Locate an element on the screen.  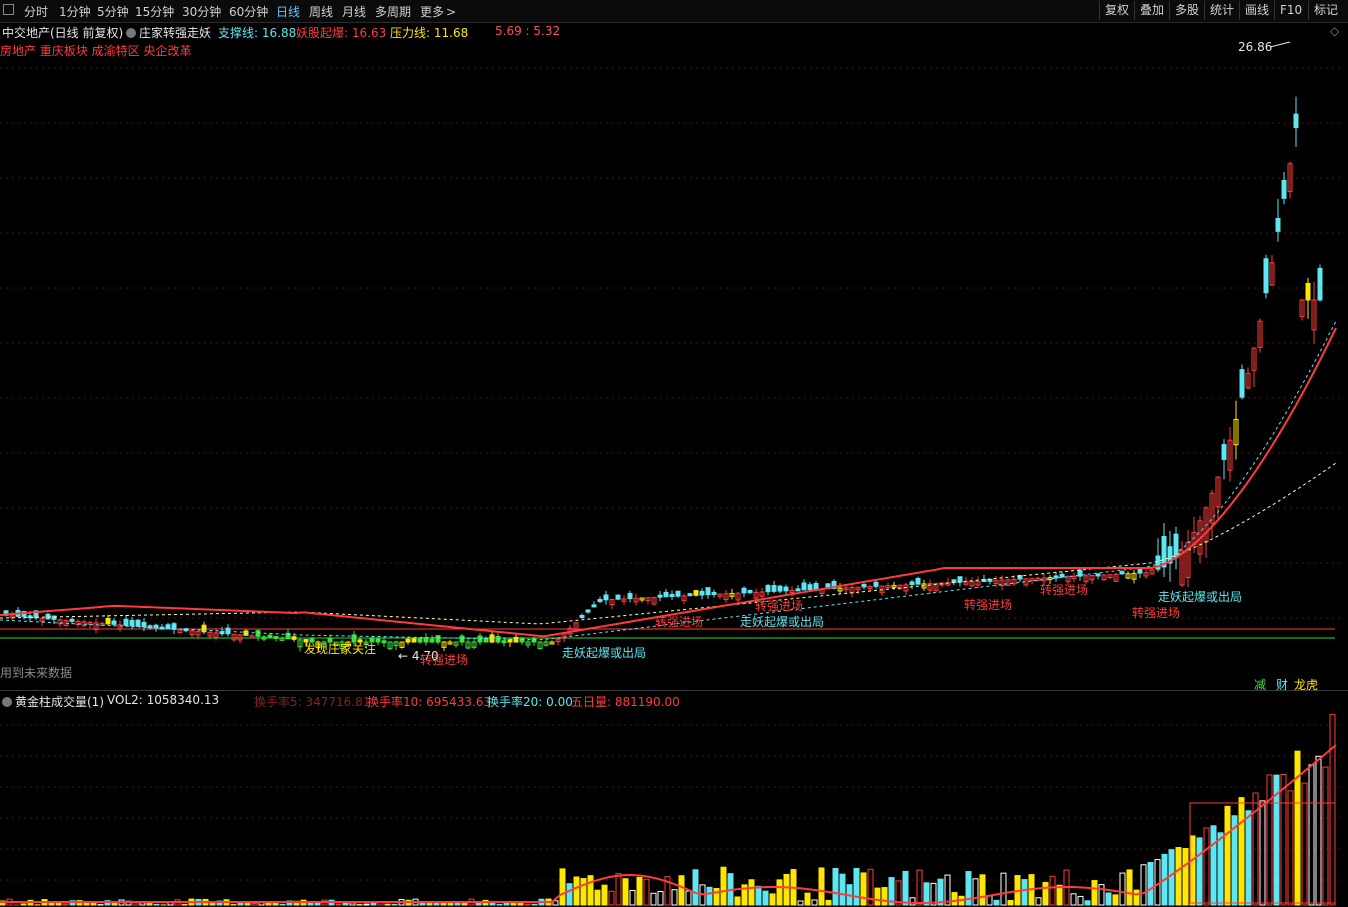
turnover5-value: 换手率5: 347716.81 is located at coordinates (312, 702).